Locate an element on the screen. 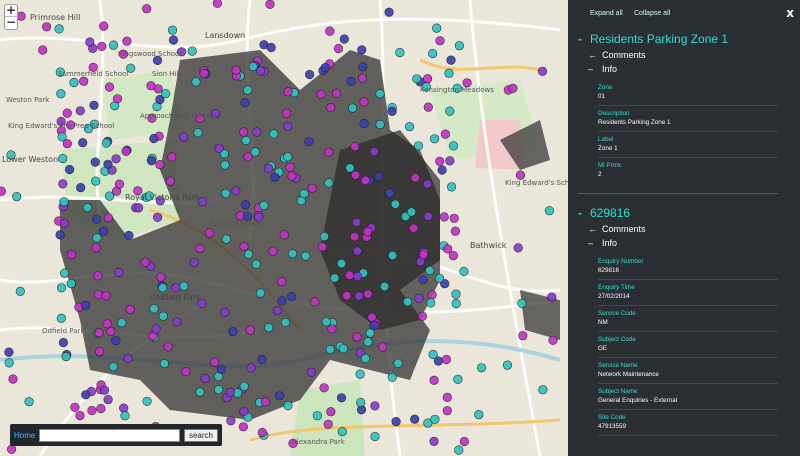 This screenshot has height=456, width=800. zoom-out-button: − is located at coordinates (11, 22).